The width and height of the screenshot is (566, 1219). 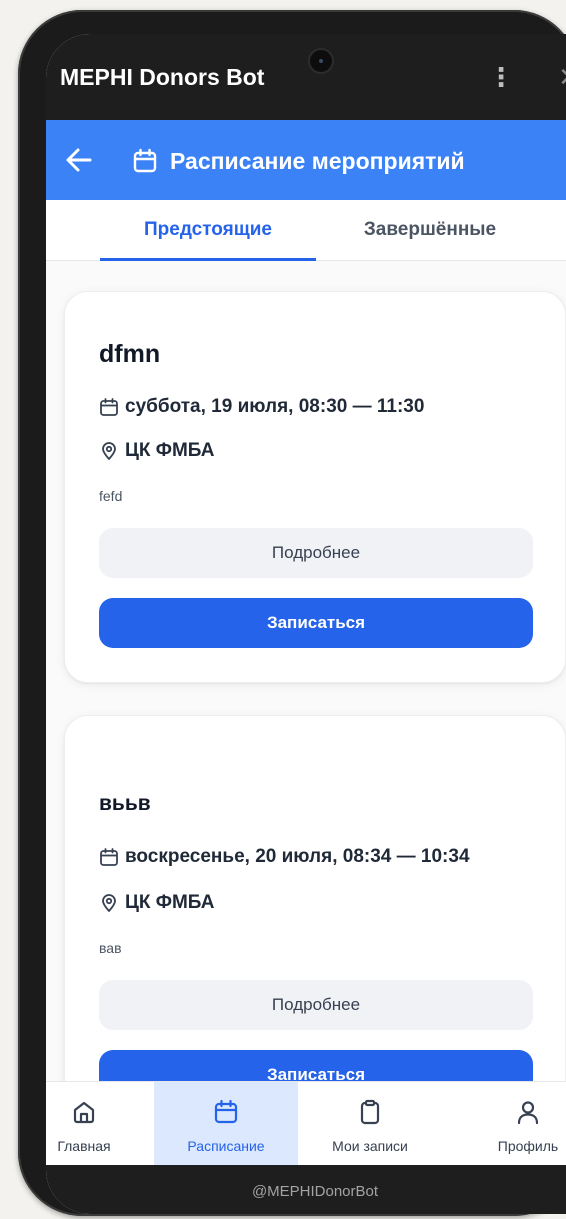 What do you see at coordinates (226, 1146) in the screenshot?
I see `nav-label: Расписание` at bounding box center [226, 1146].